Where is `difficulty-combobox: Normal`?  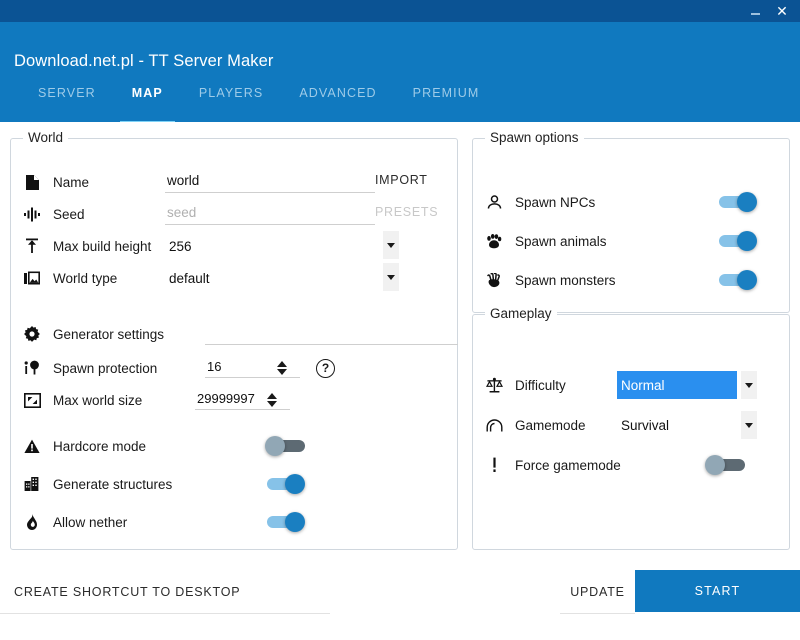
difficulty-combobox: Normal is located at coordinates (687, 385).